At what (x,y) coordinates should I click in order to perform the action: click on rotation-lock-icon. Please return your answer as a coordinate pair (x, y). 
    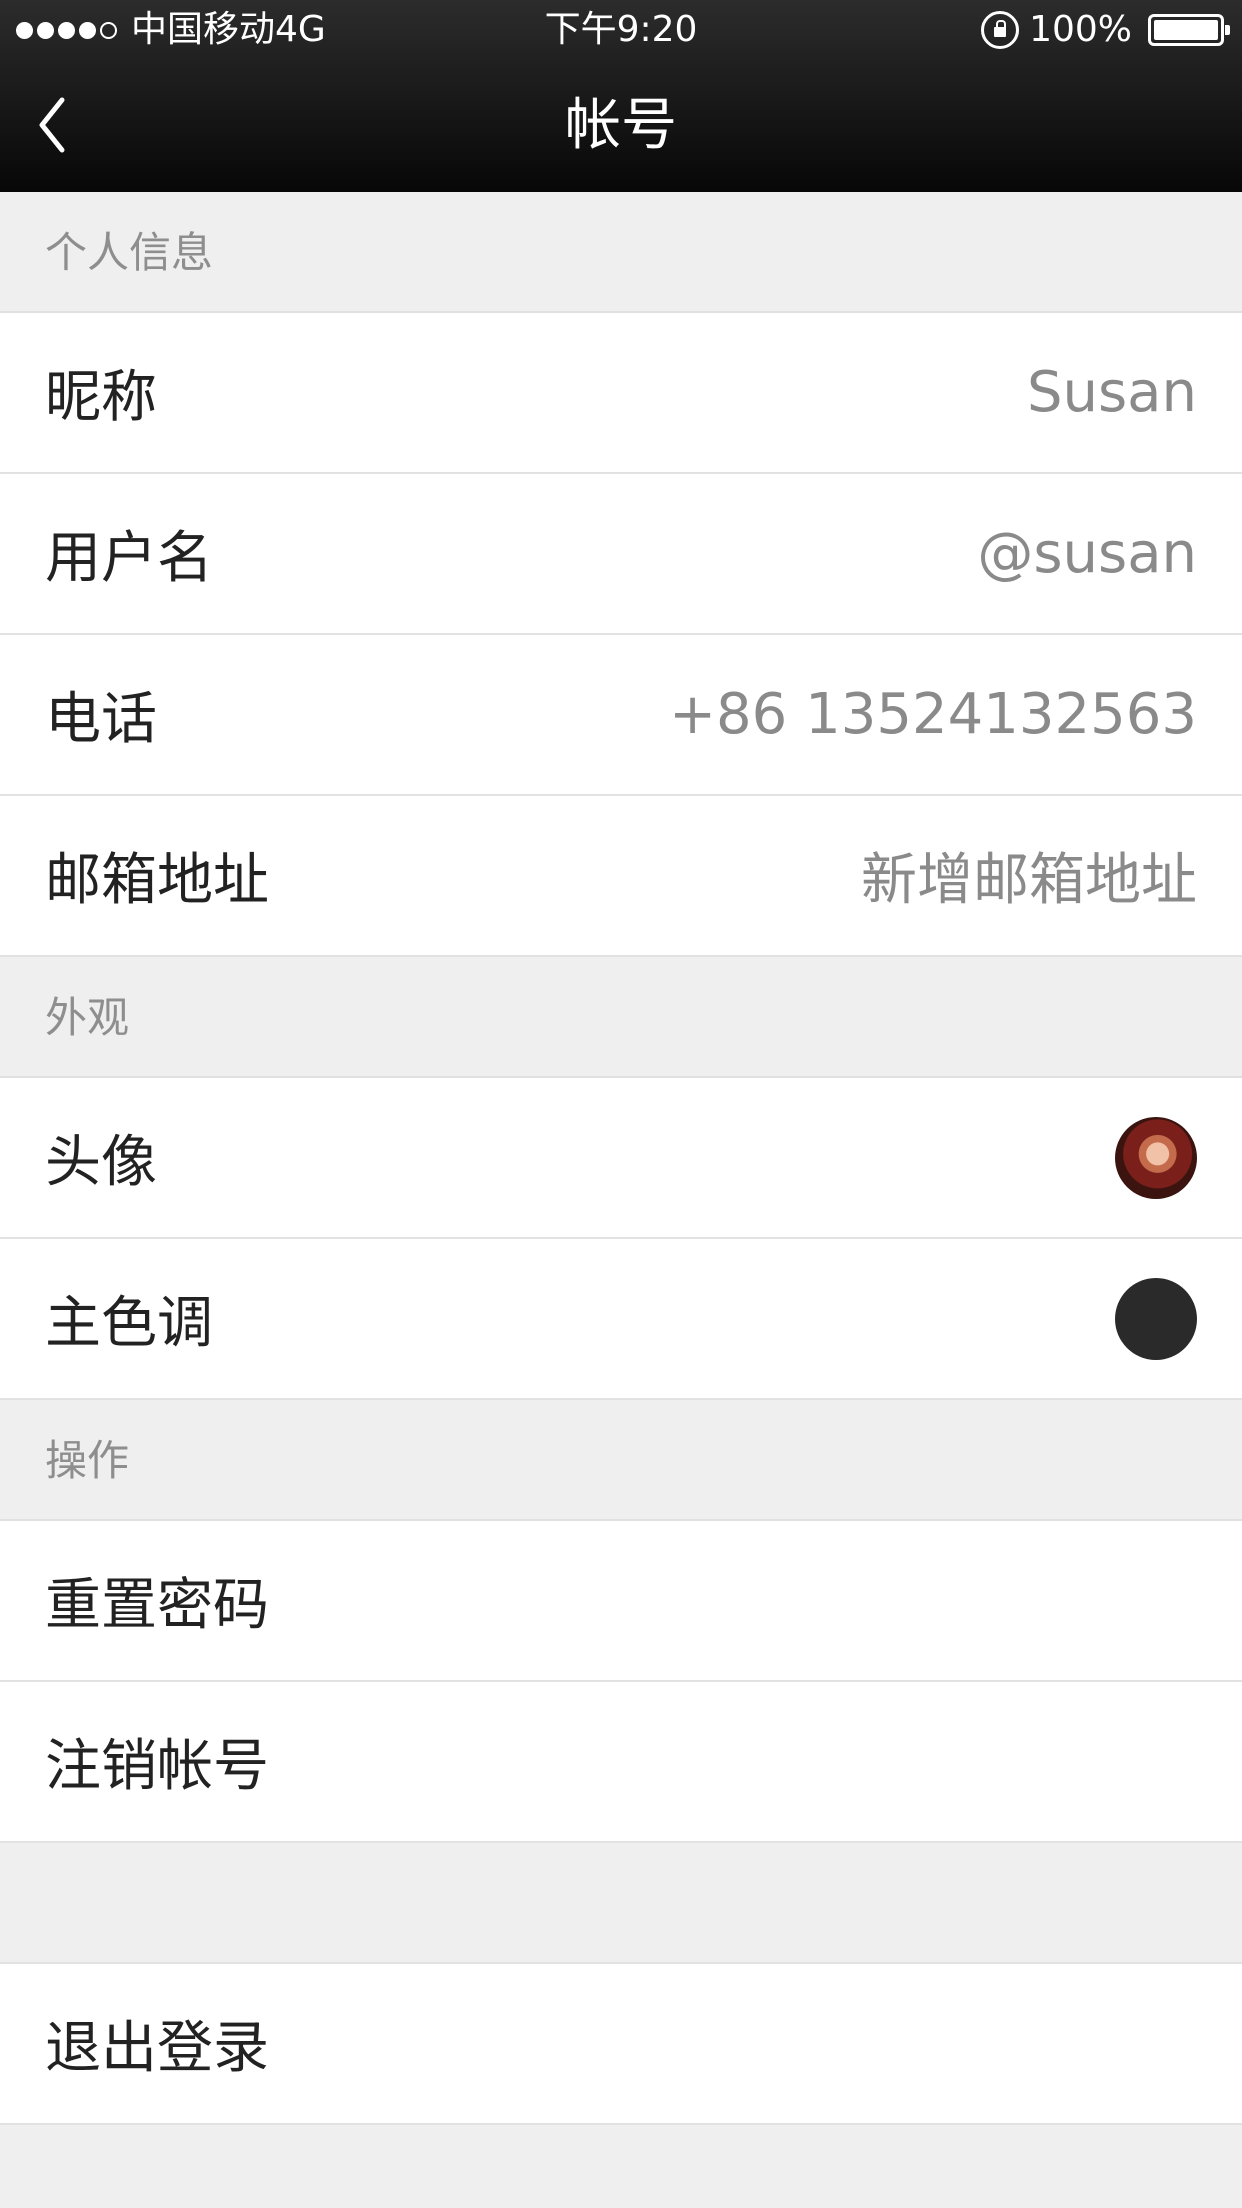
    Looking at the image, I should click on (1000, 30).